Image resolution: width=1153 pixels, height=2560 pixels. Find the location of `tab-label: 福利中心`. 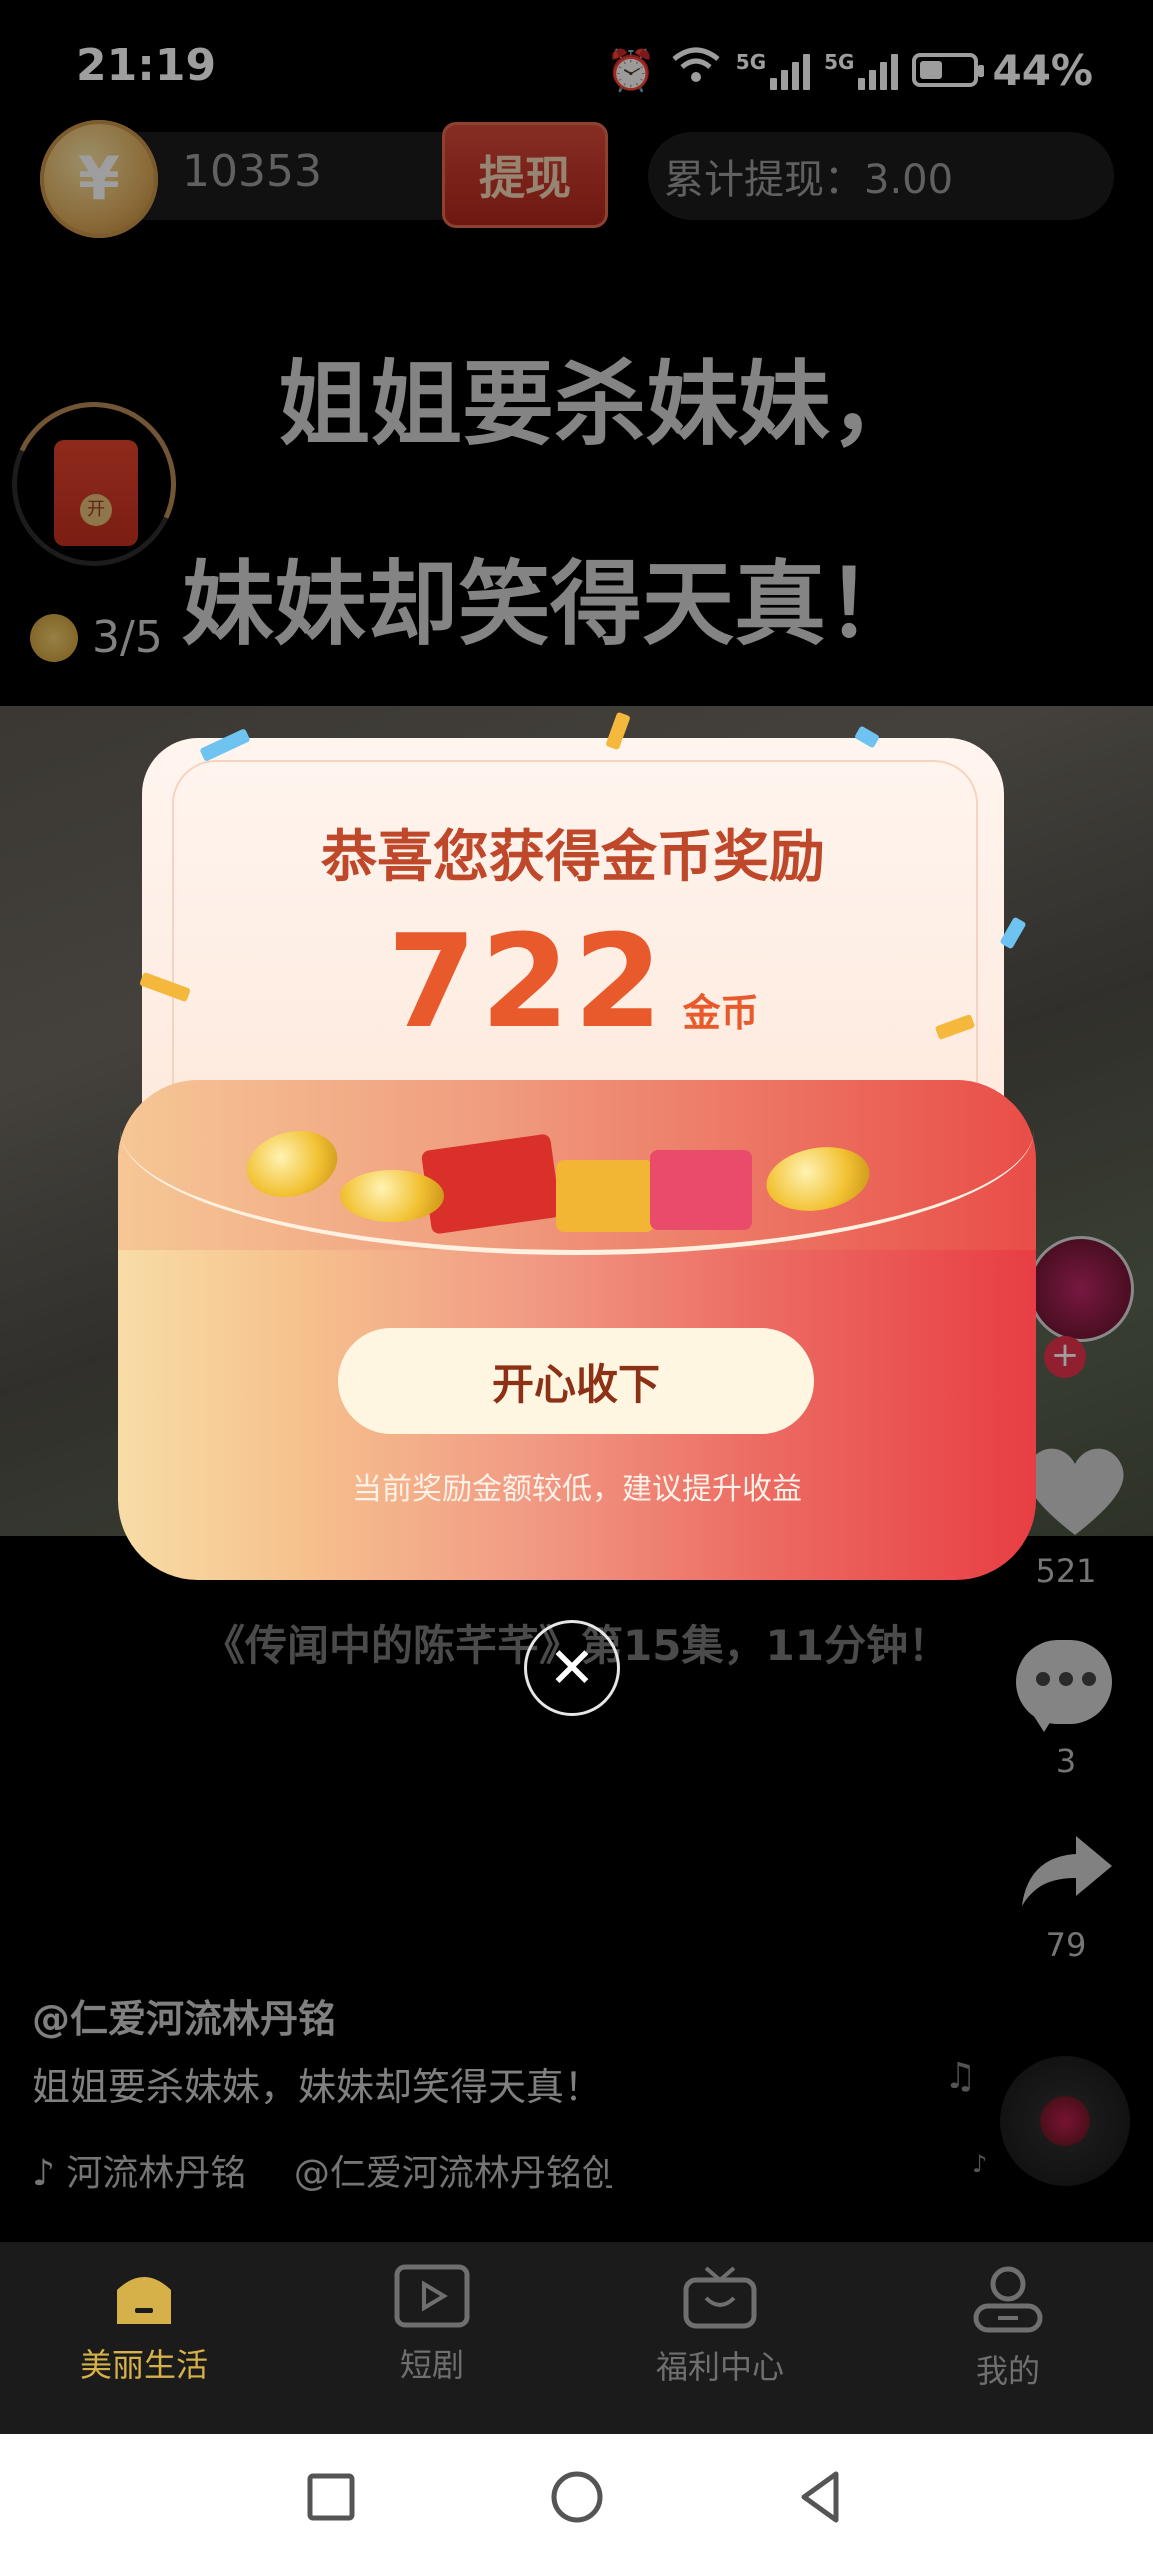

tab-label: 福利中心 is located at coordinates (719, 2367).